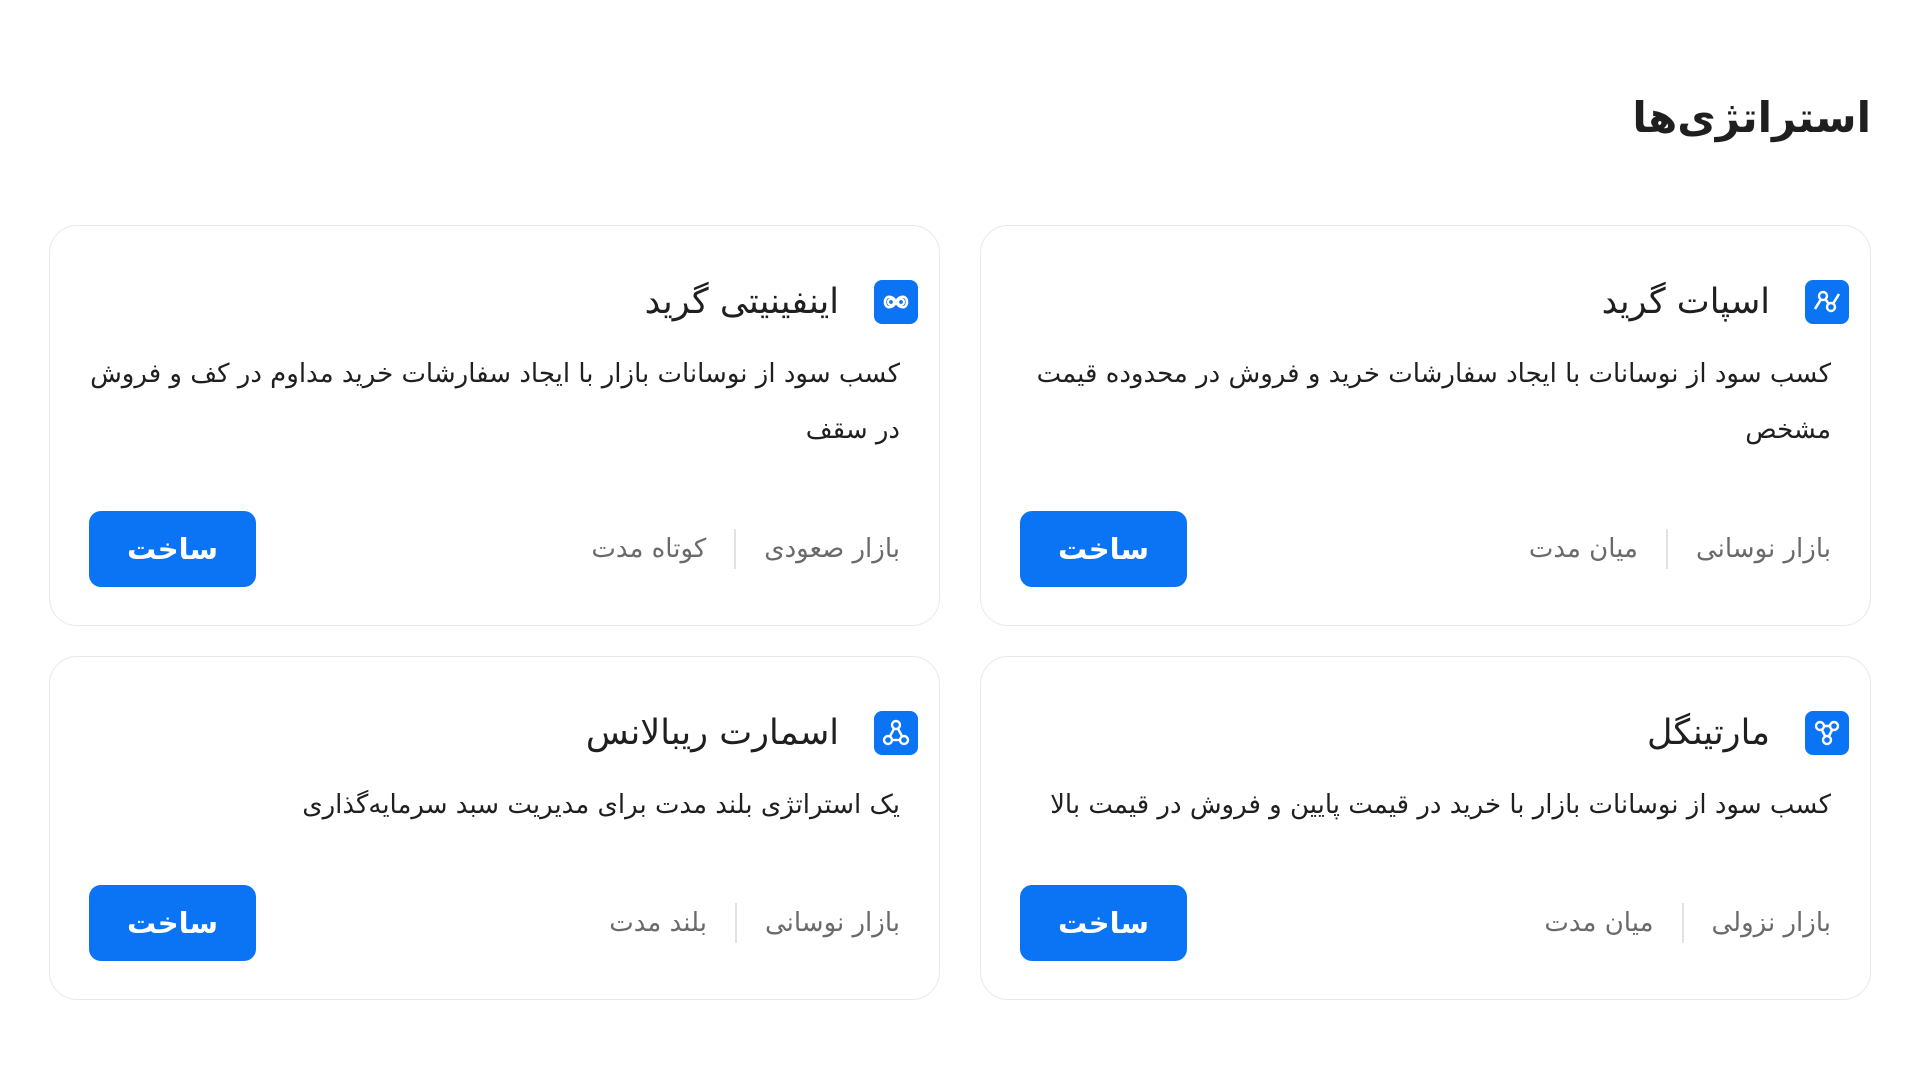 The image size is (1920, 1080). I want to click on card-tags: بازار نزولی میان مدت, so click(1687, 923).